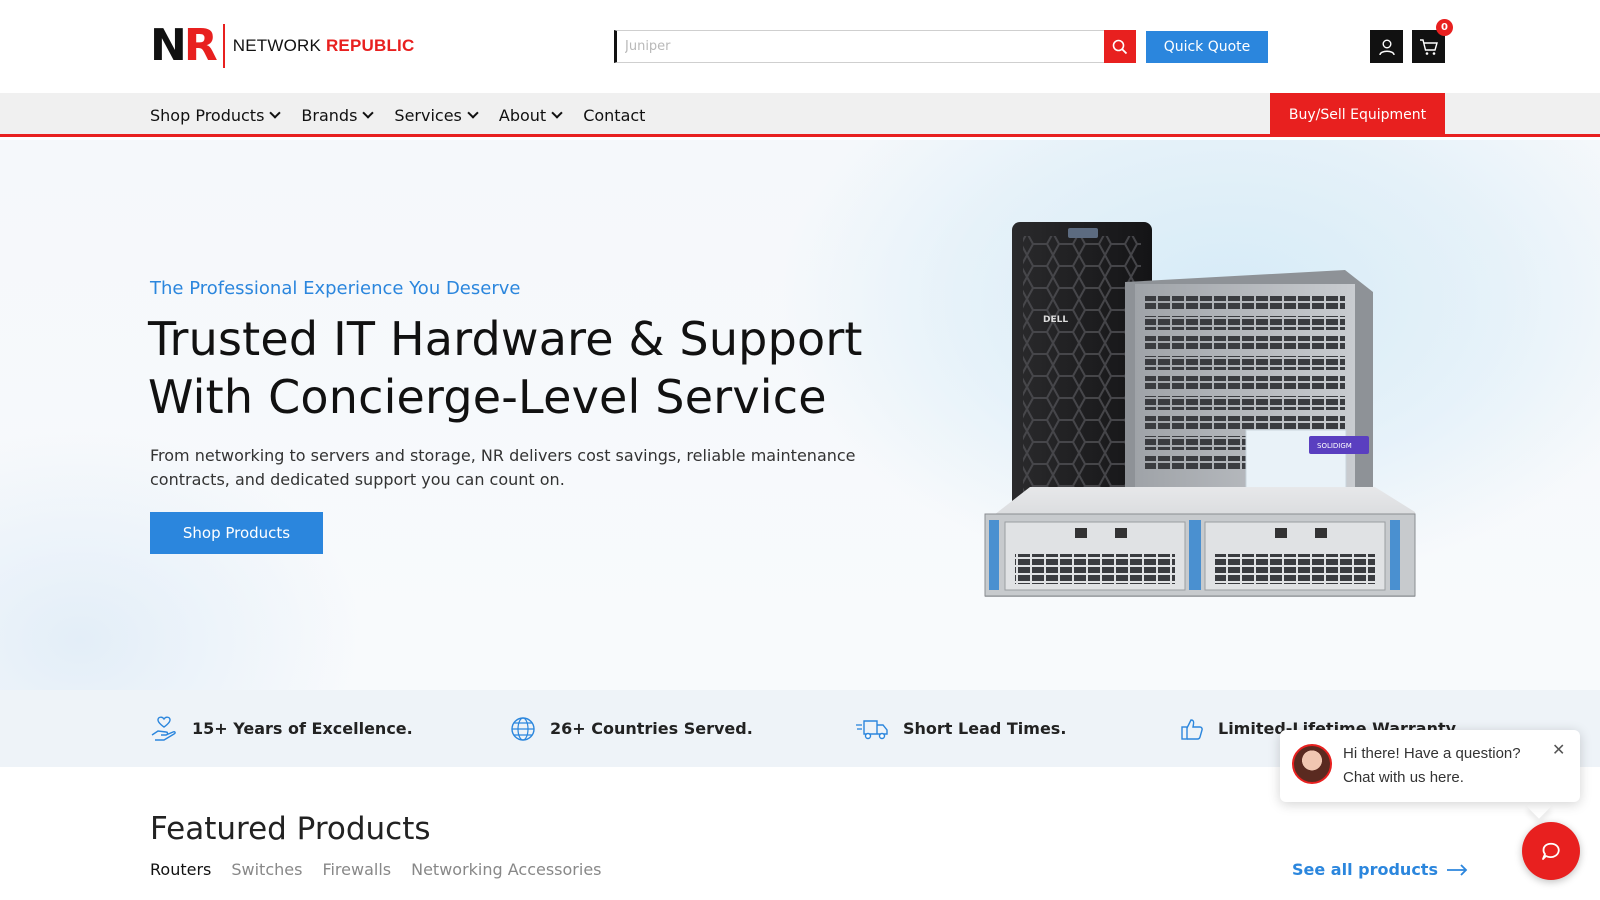 The height and width of the screenshot is (900, 1600). What do you see at coordinates (1312, 764) in the screenshot?
I see `agent-avatar` at bounding box center [1312, 764].